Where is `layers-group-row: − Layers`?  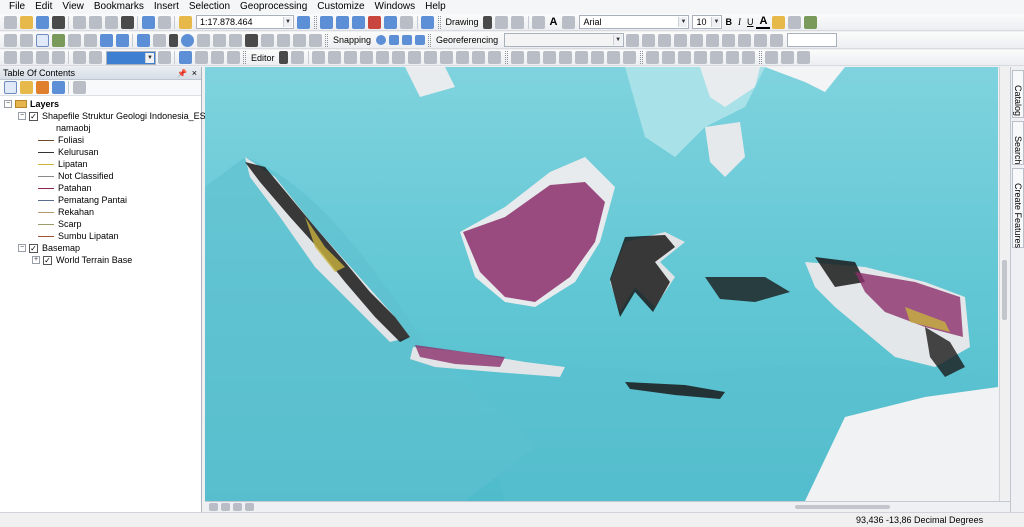
layers-group-row: − Layers is located at coordinates (100, 104).